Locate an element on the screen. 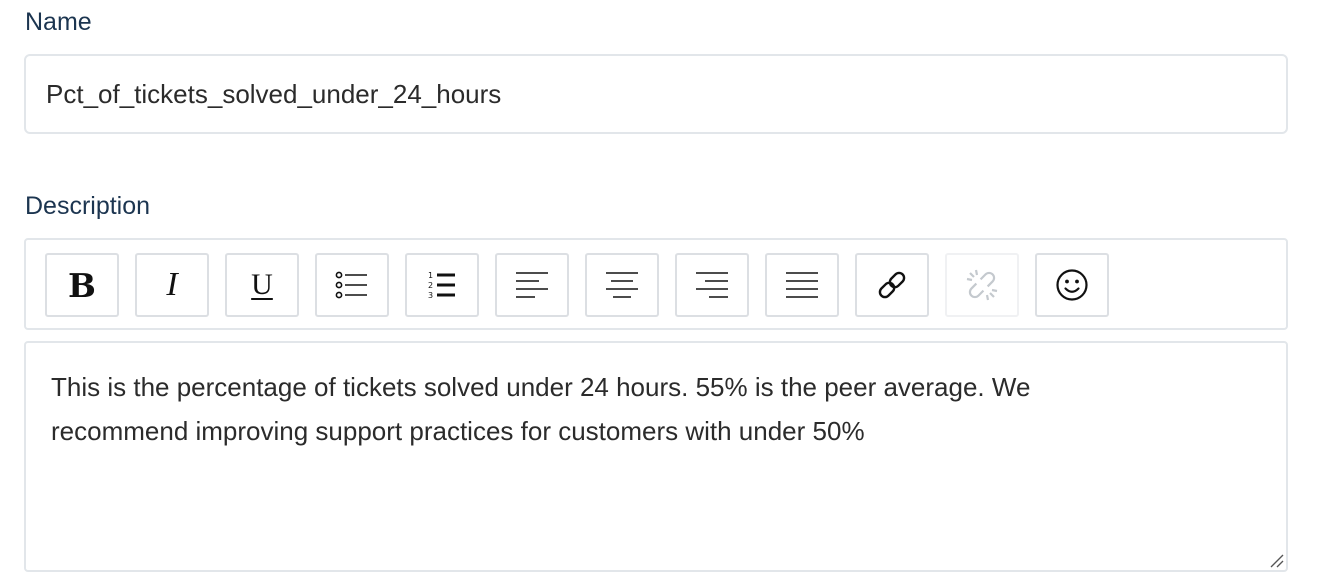  align-justify-button is located at coordinates (802, 285).